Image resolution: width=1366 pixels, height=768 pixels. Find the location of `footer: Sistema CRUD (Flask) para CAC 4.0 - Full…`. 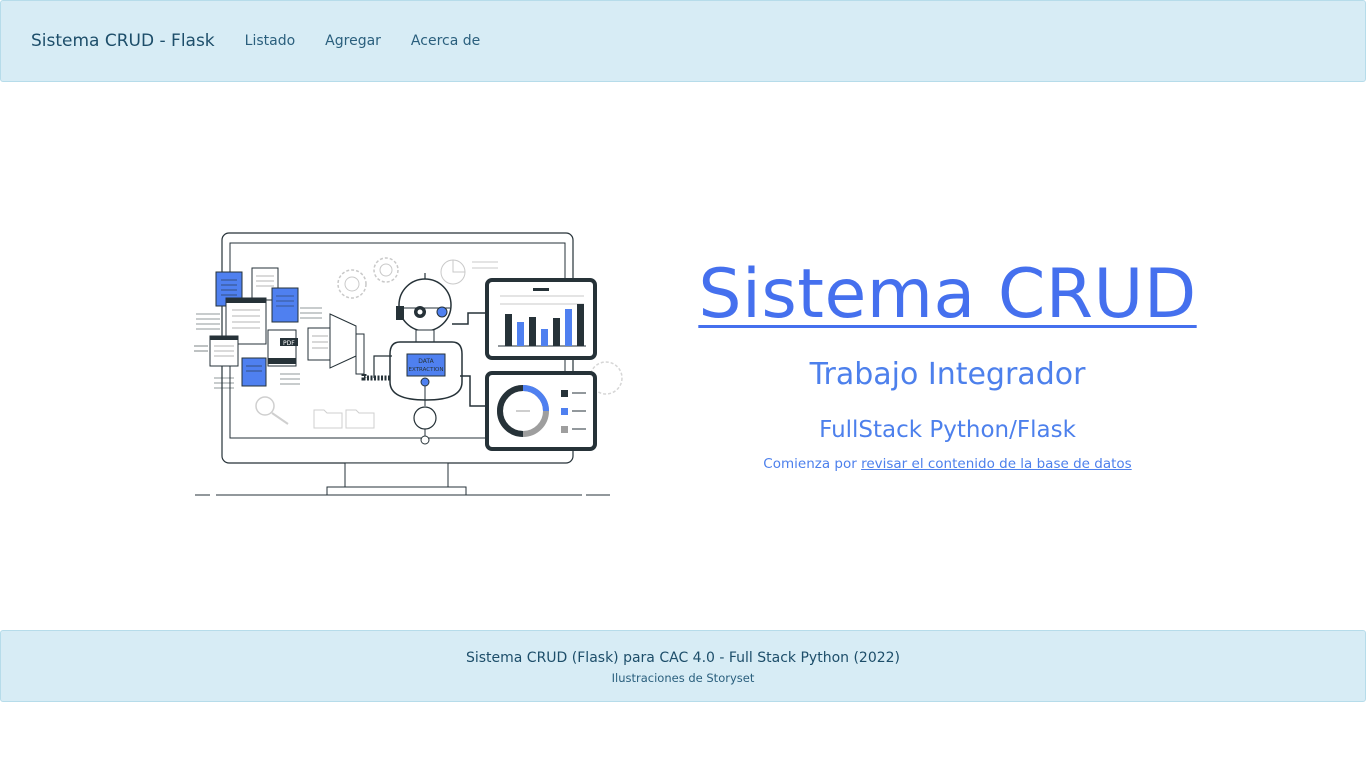

footer: Sistema CRUD (Flask) para CAC 4.0 - Full… is located at coordinates (683, 666).